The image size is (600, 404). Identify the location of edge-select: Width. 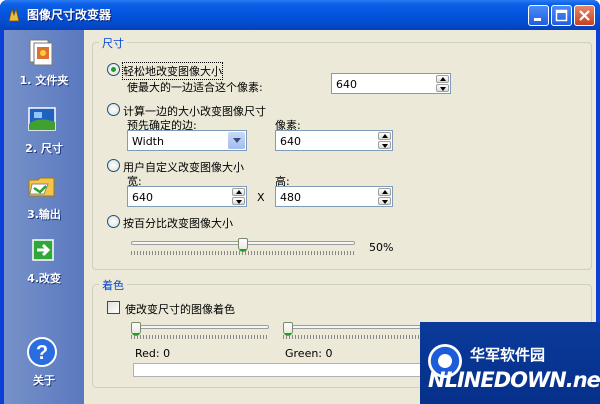
(187, 140).